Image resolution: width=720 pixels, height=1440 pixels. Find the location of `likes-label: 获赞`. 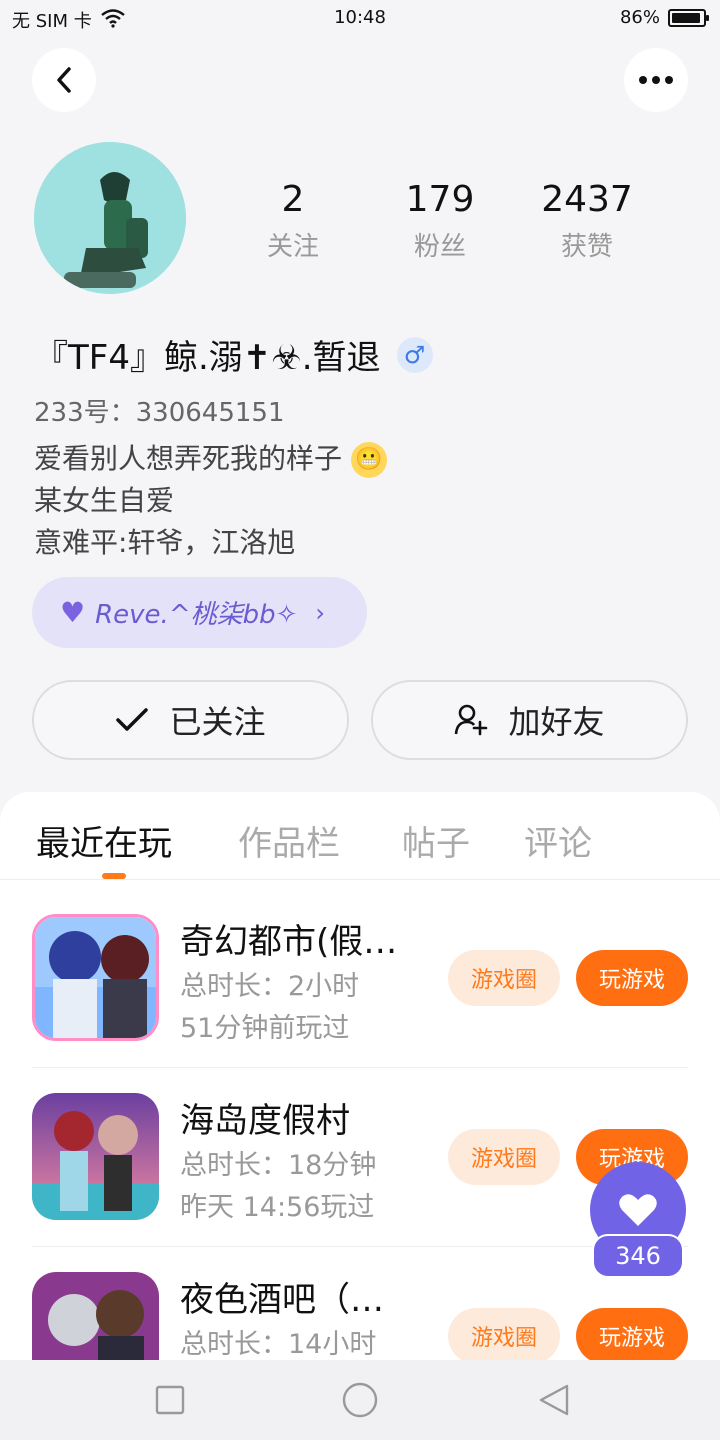

likes-label: 获赞 is located at coordinates (586, 247).